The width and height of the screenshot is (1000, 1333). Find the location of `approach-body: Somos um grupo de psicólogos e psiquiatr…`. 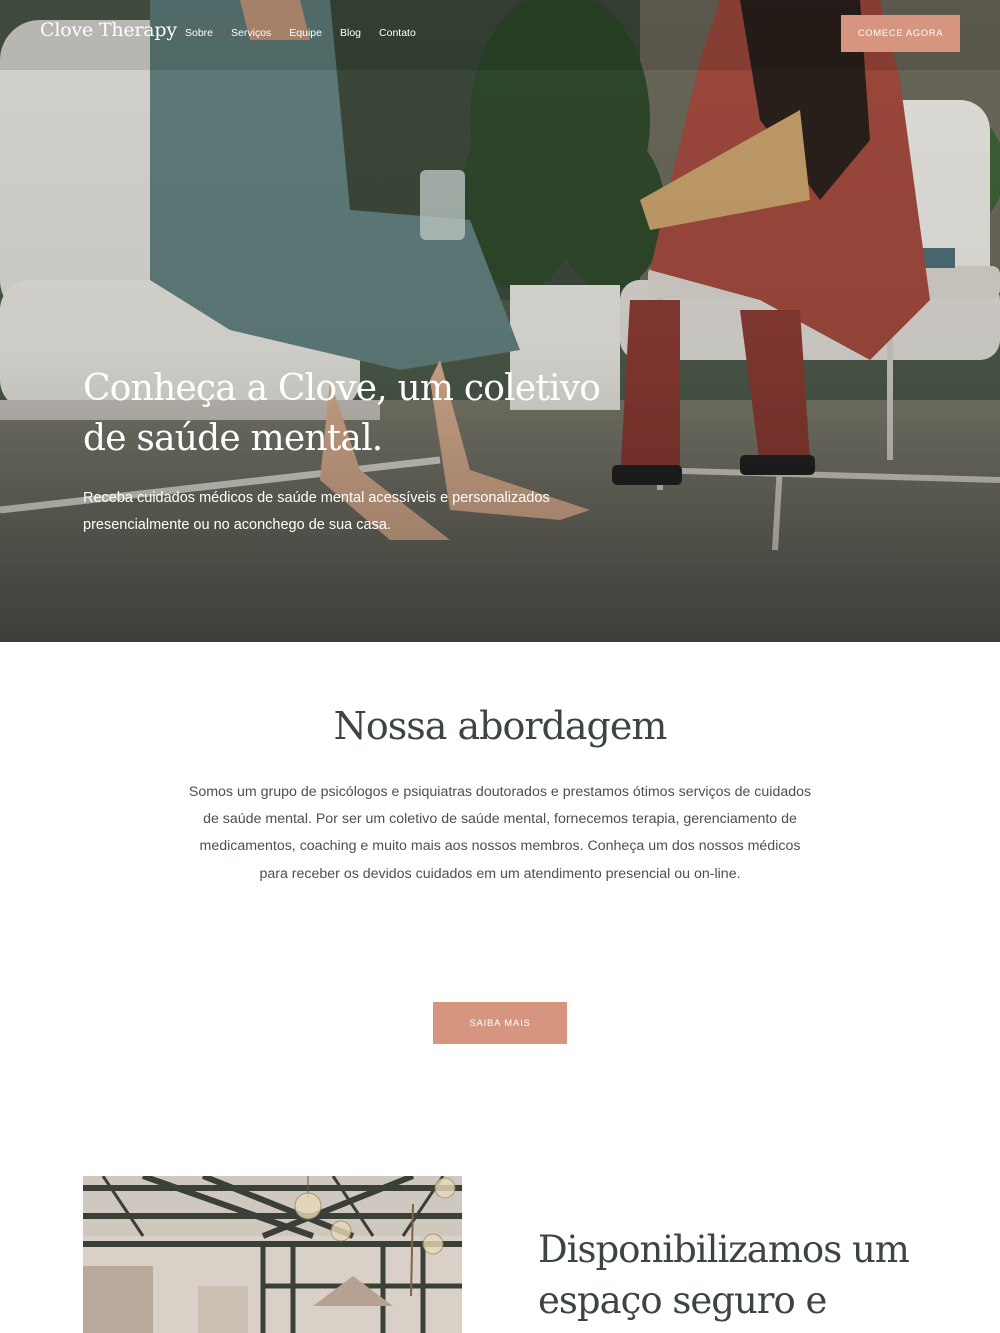

approach-body: Somos um grupo de psicólogos e psiquiatr… is located at coordinates (500, 833).